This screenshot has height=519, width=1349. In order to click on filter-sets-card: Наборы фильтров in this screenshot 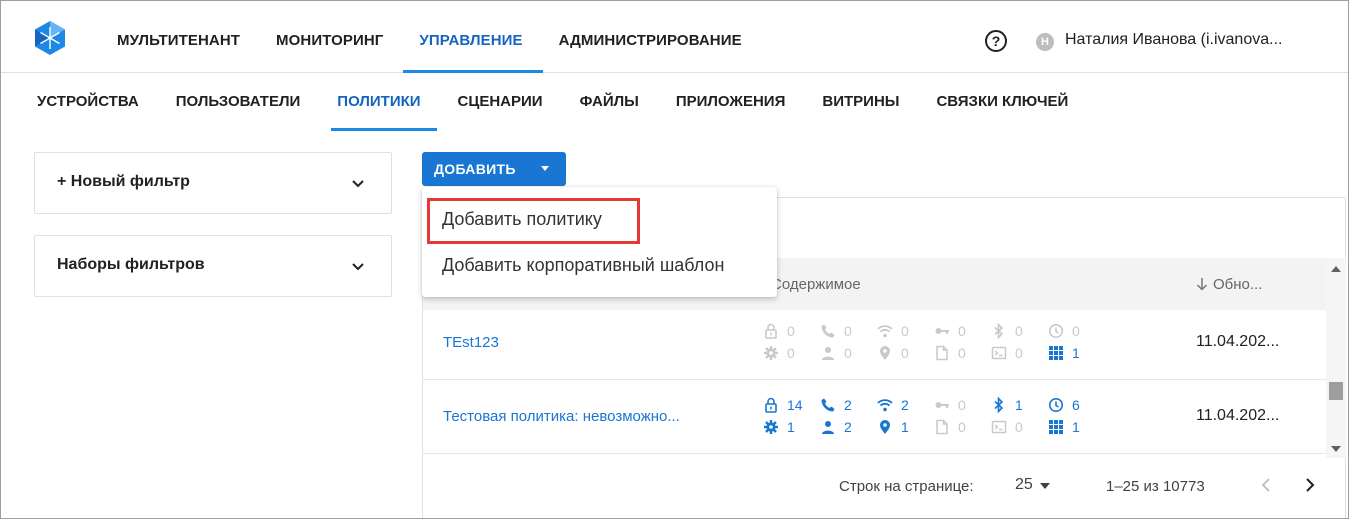, I will do `click(213, 266)`.